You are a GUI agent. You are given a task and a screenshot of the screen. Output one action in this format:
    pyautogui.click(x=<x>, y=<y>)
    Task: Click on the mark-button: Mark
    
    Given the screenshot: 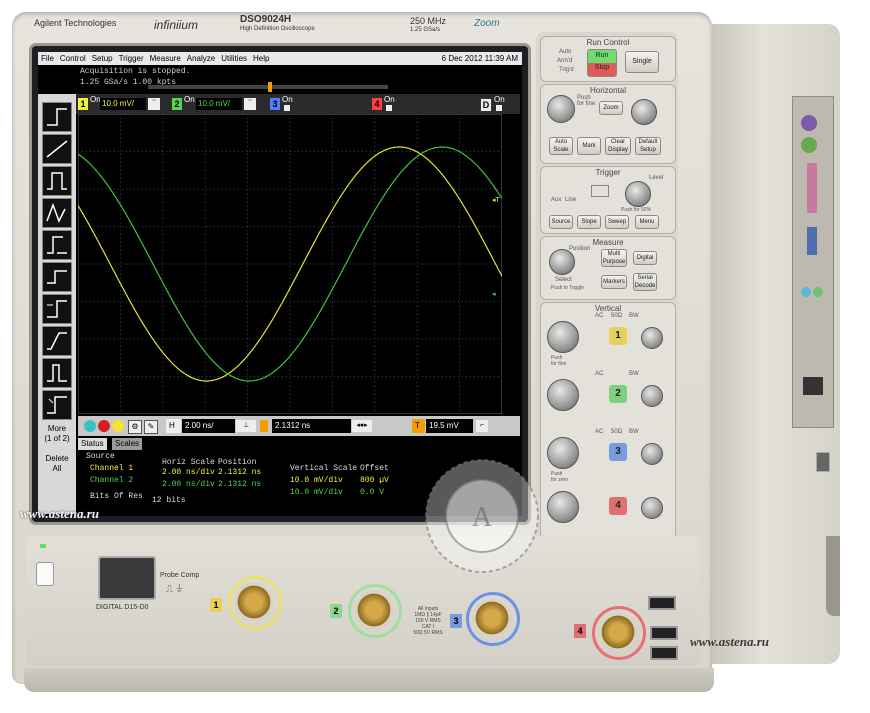 What is the action you would take?
    pyautogui.click(x=589, y=146)
    